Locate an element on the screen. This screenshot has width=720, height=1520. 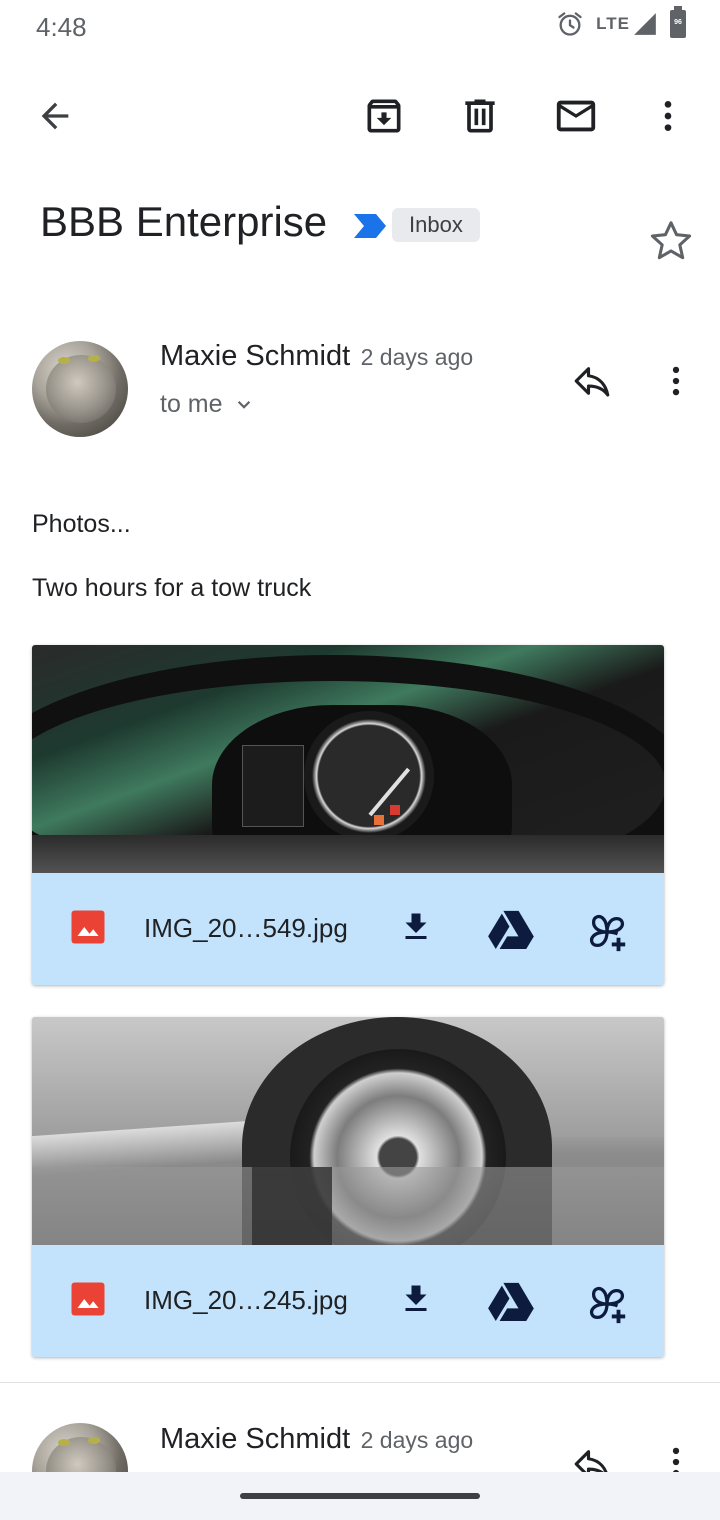
home-gesture-handle is located at coordinates (360, 1496).